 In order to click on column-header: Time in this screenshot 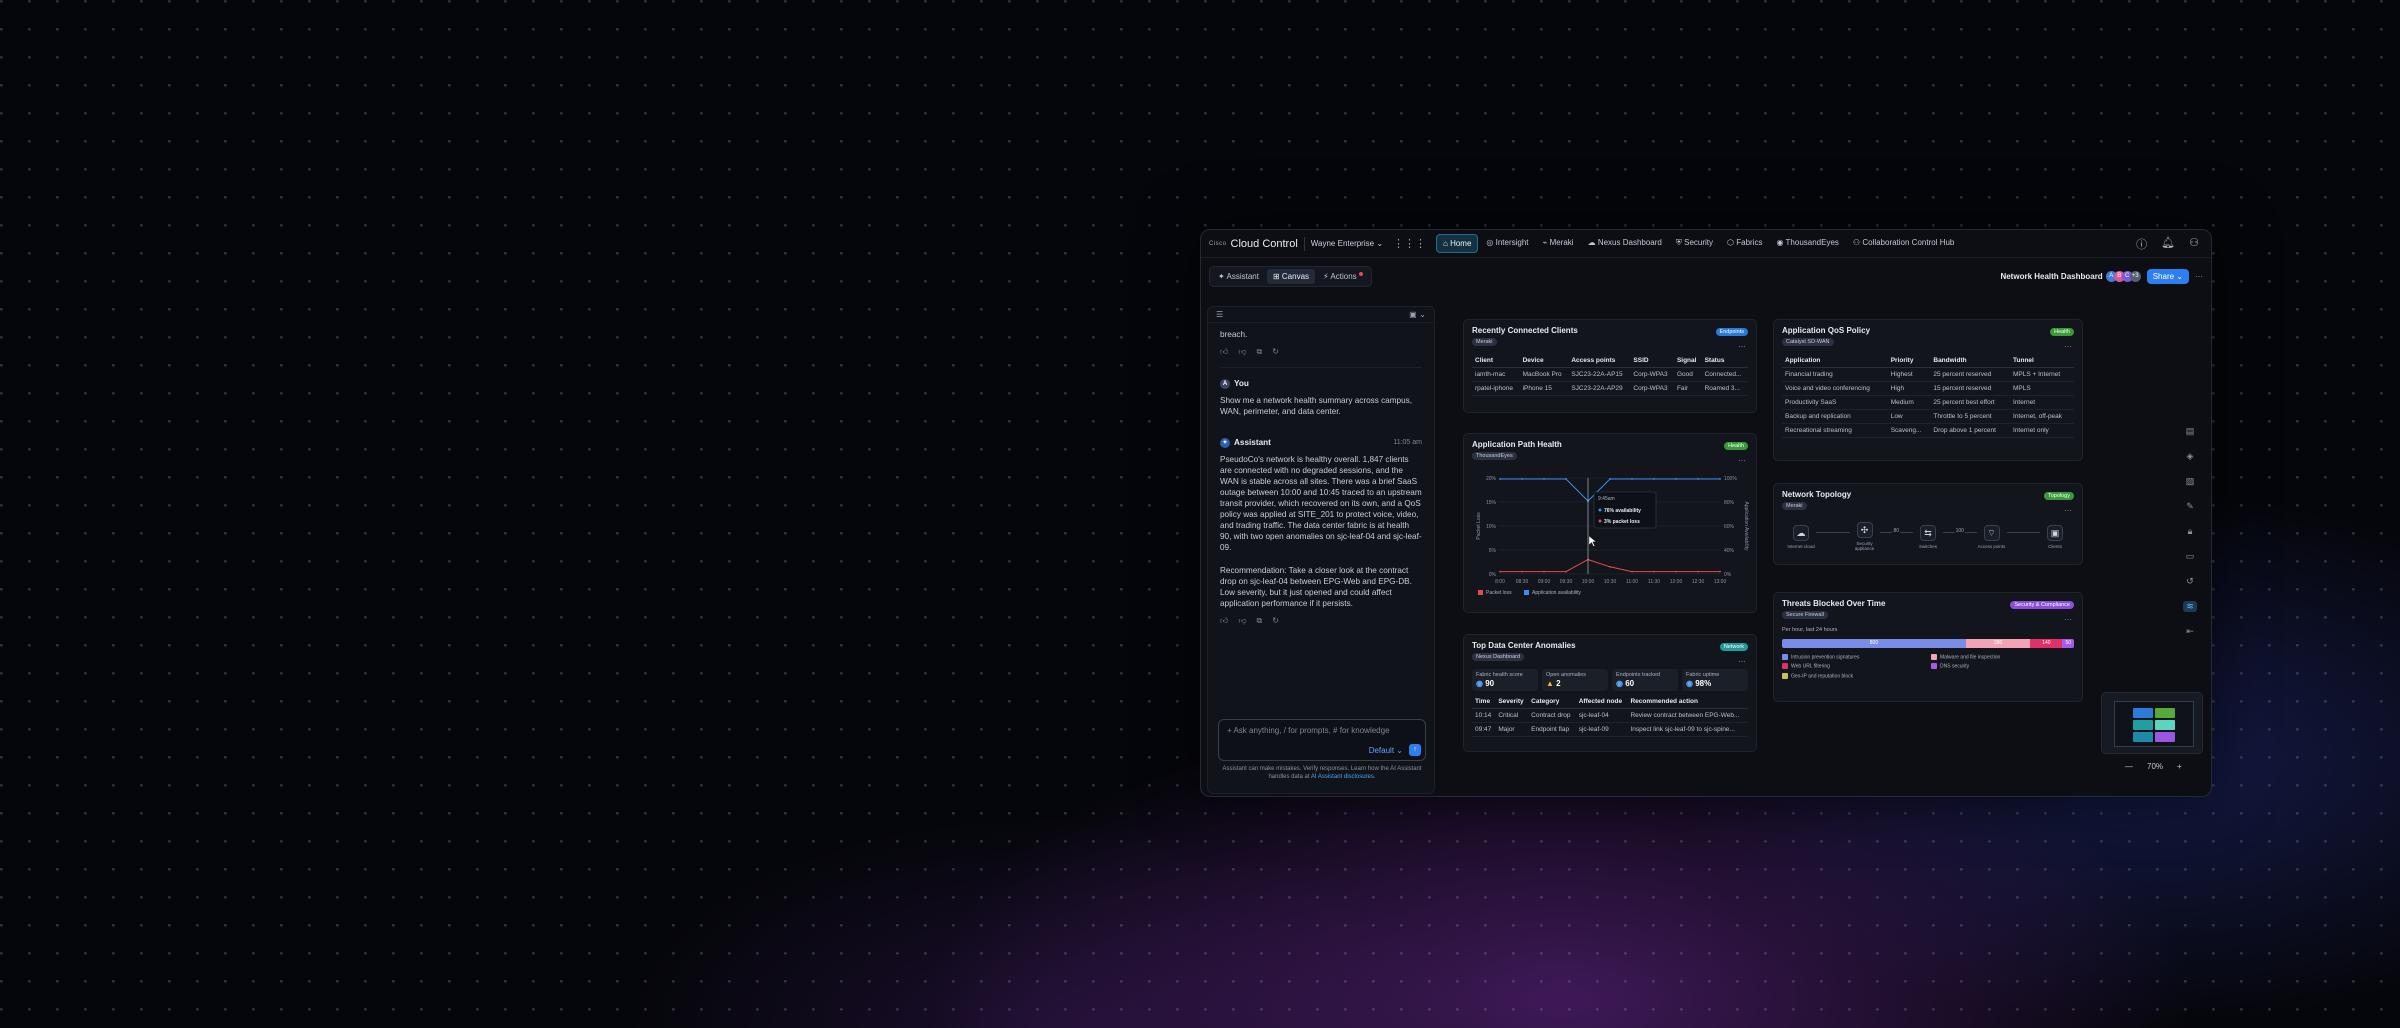, I will do `click(1484, 702)`.